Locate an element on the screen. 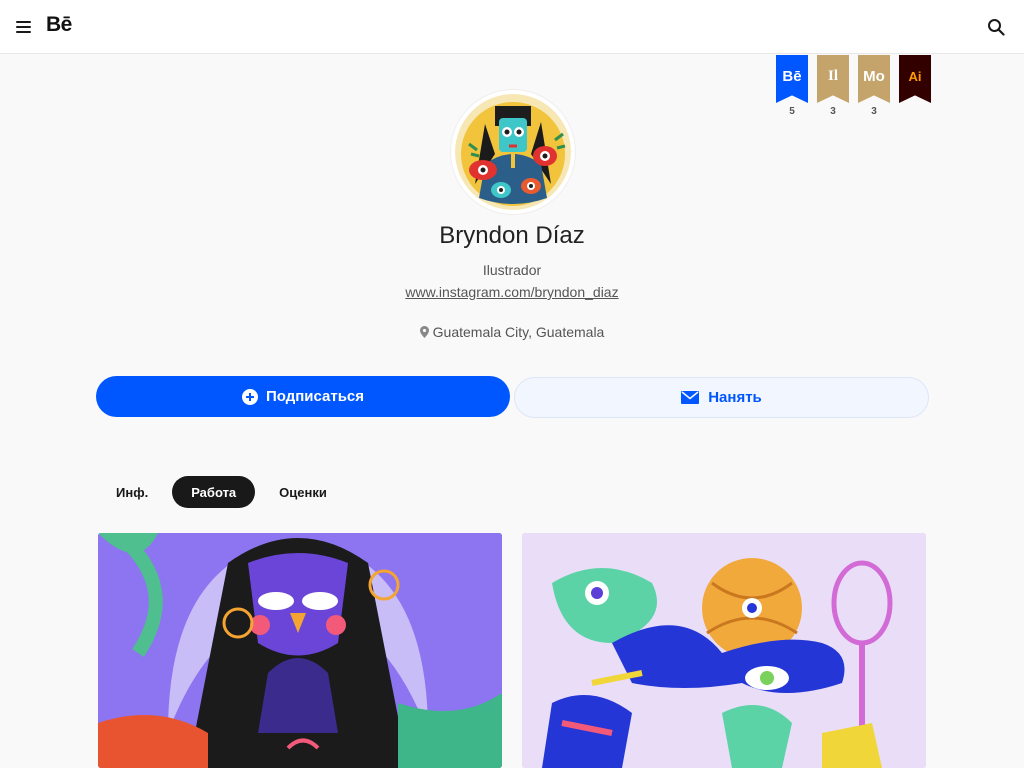 The height and width of the screenshot is (768, 1024). hire-button-label: Нанять is located at coordinates (735, 397).